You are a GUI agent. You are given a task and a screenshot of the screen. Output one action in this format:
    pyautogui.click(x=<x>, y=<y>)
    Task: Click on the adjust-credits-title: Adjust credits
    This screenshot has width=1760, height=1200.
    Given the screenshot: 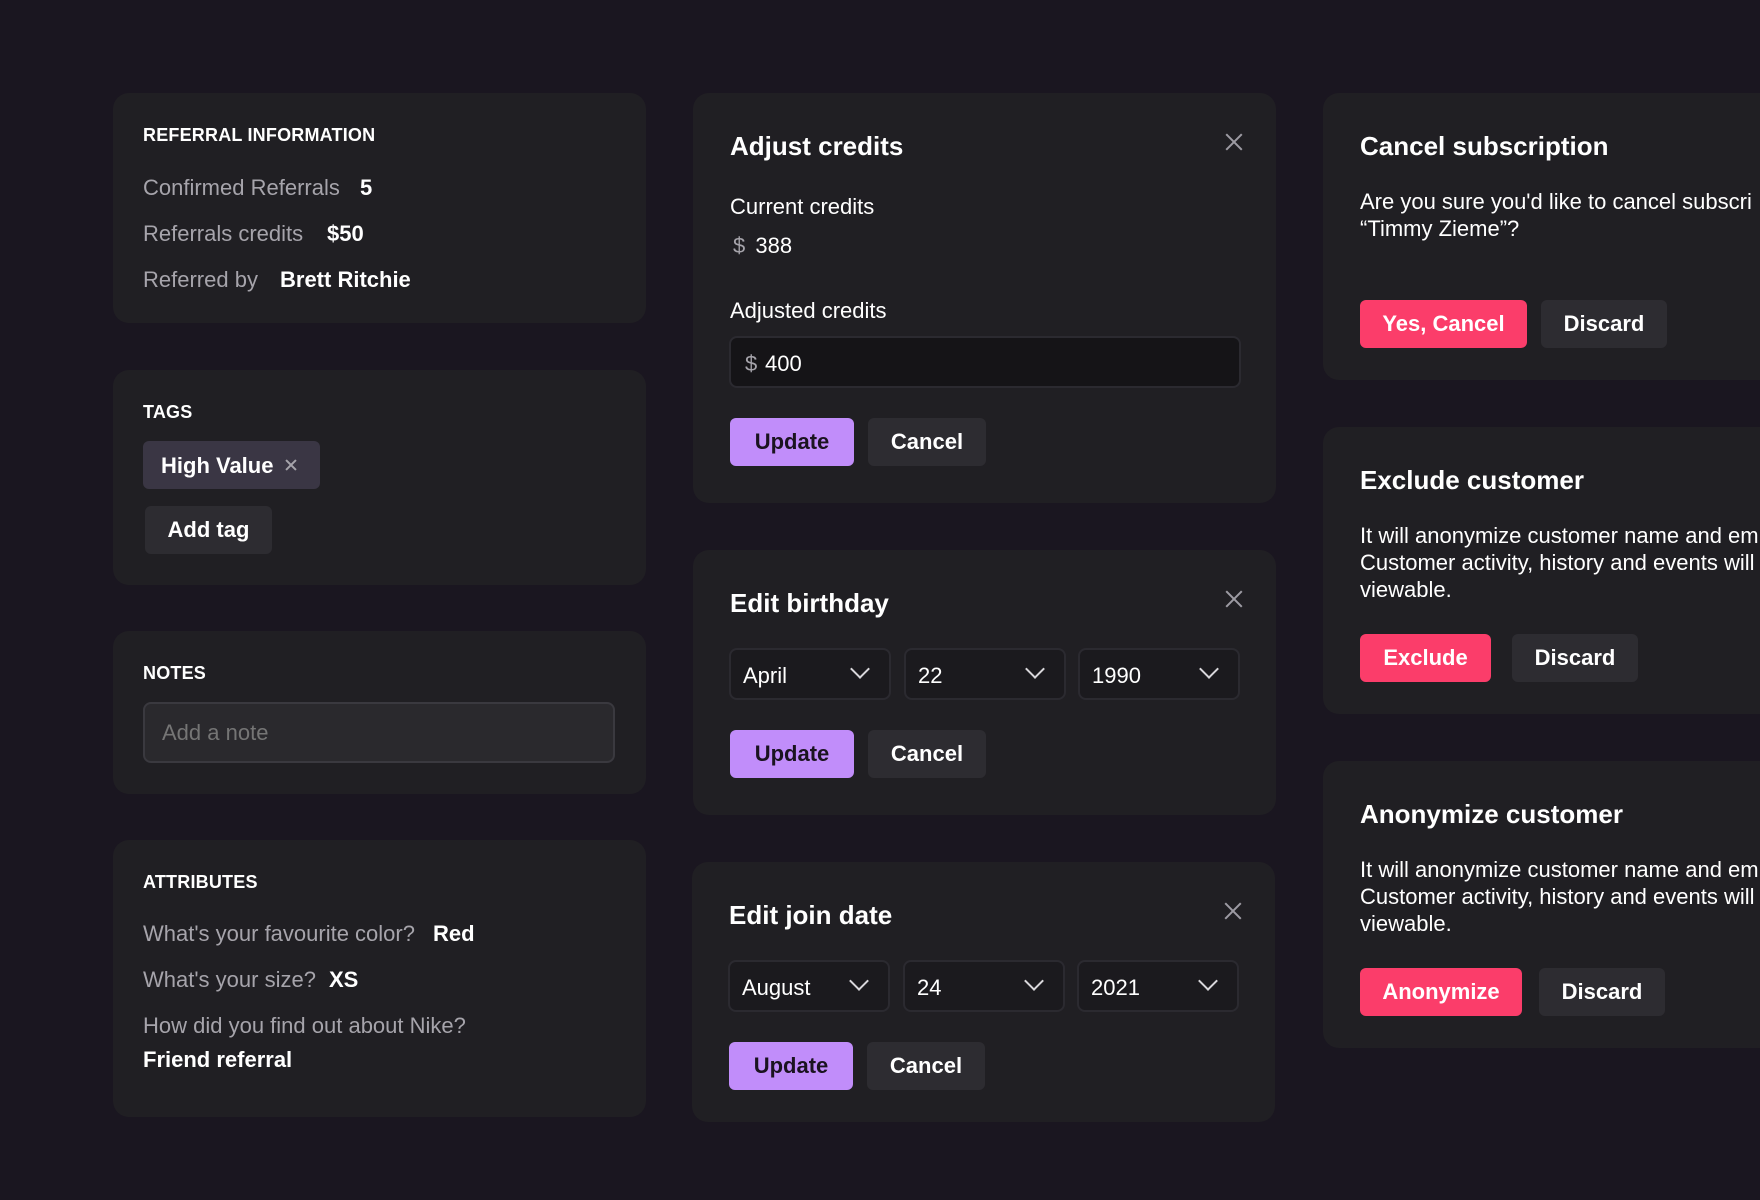 What is the action you would take?
    pyautogui.click(x=817, y=146)
    